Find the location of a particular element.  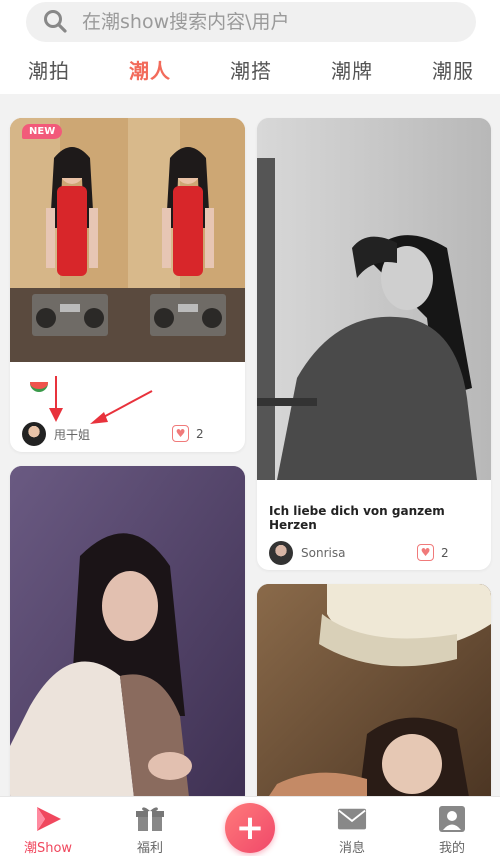

bottom-nav: 潮Show 福利 + 消息 我的 is located at coordinates (250, 826).